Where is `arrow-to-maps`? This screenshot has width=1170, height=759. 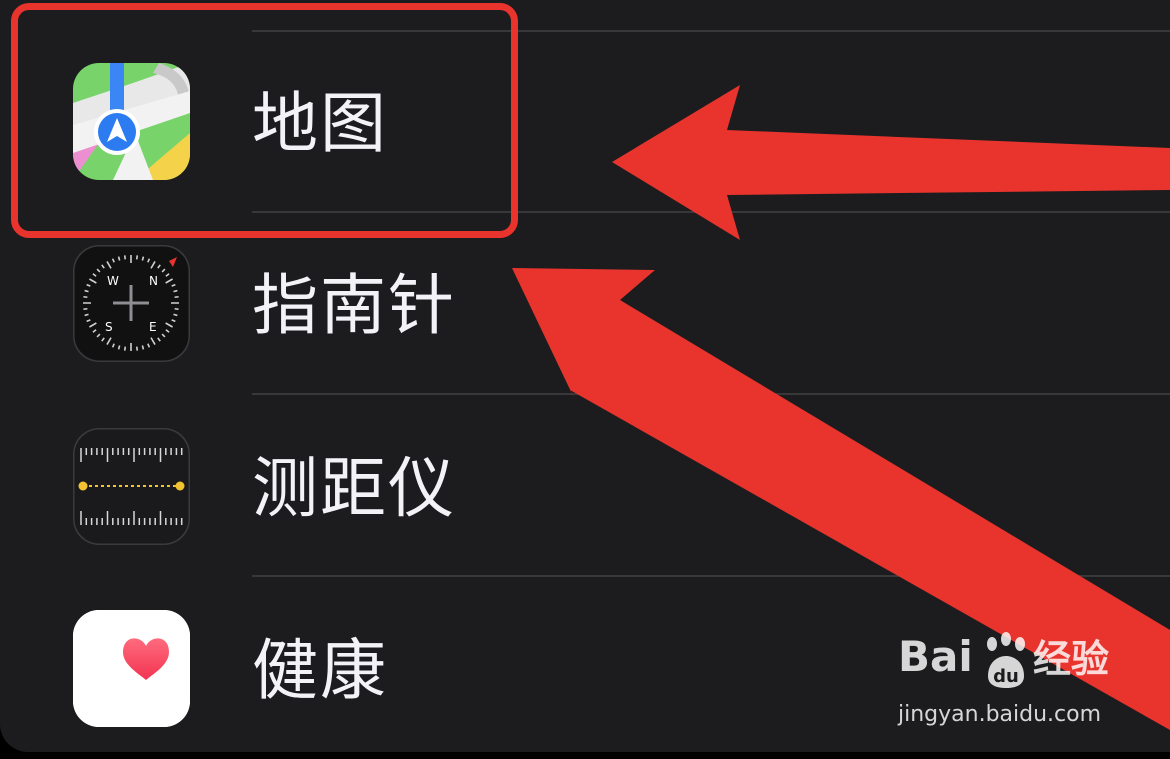 arrow-to-maps is located at coordinates (891, 162).